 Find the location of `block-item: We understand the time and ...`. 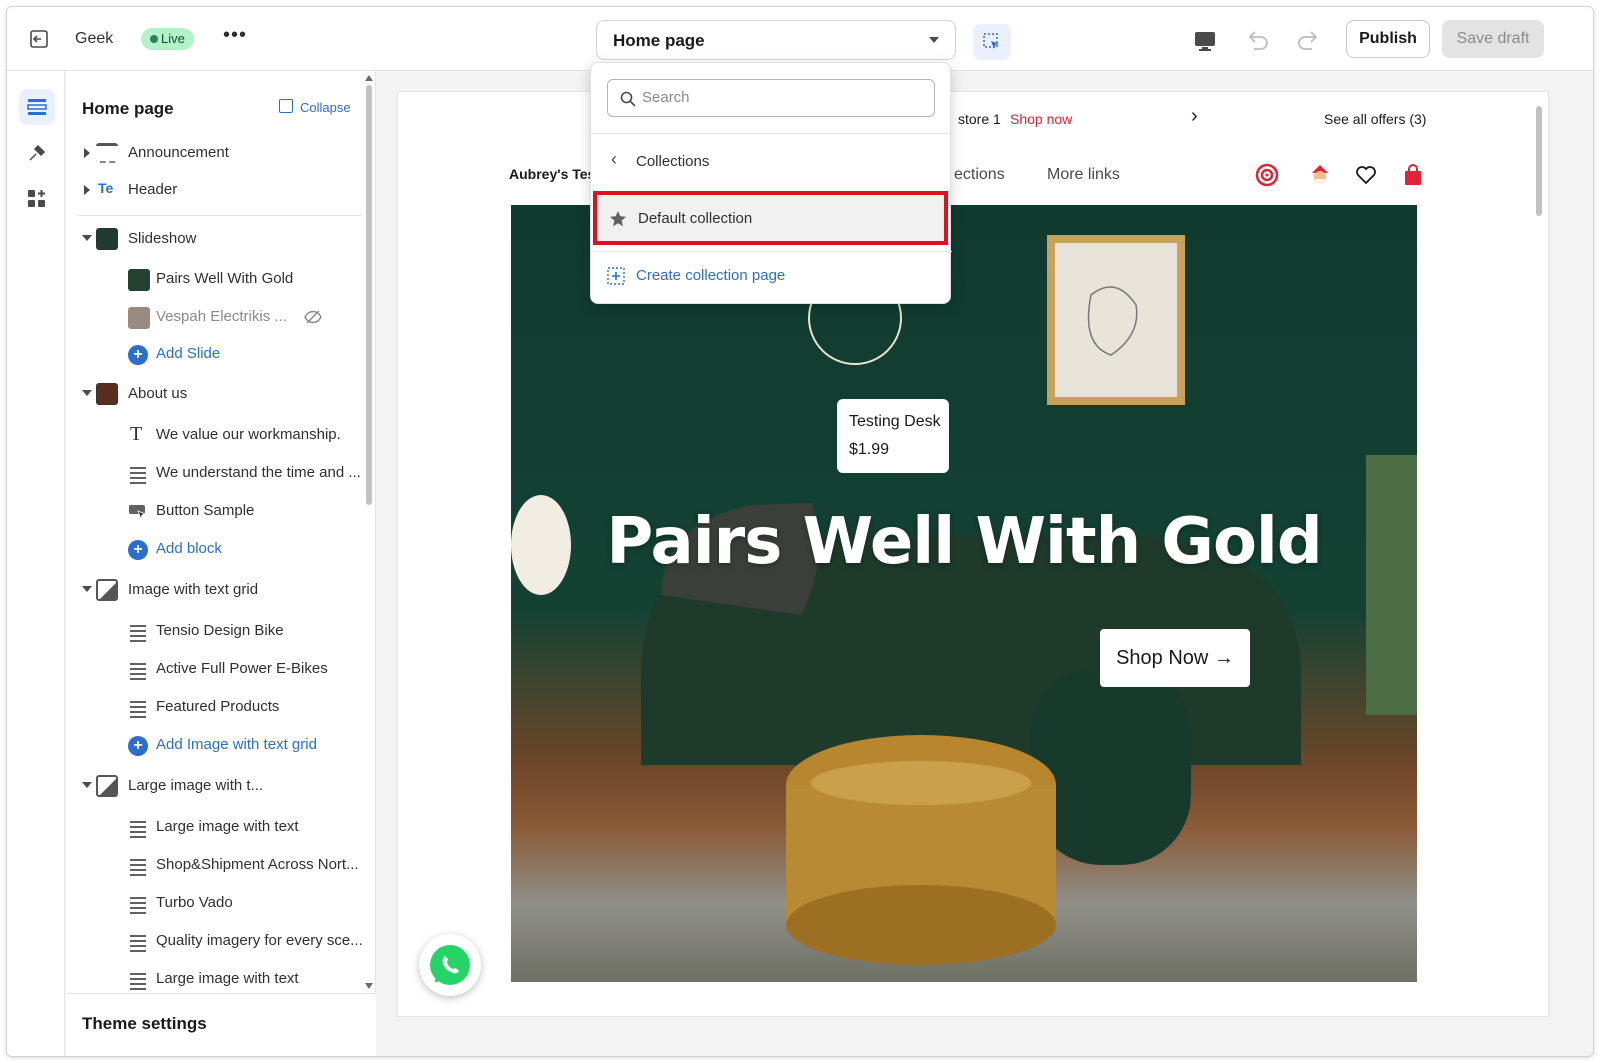

block-item: We understand the time and ... is located at coordinates (214, 474).